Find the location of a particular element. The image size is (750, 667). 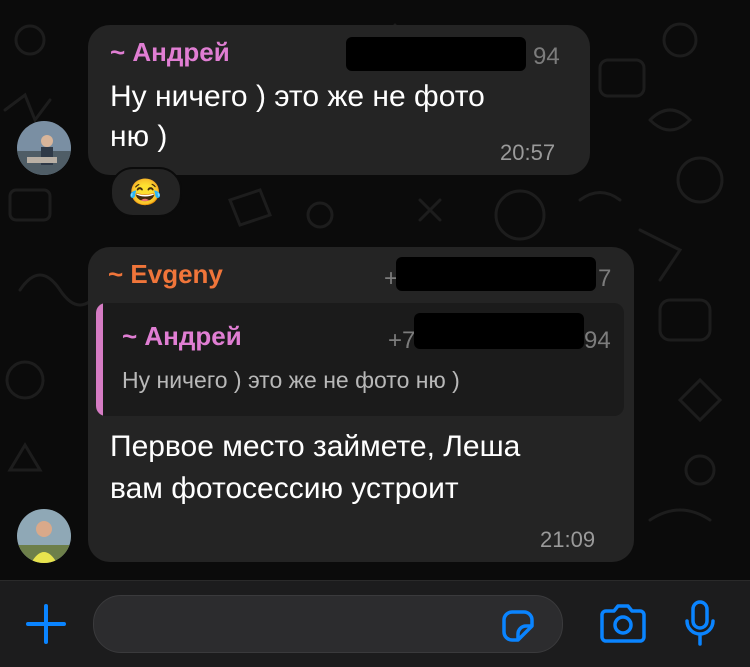

camera-icon is located at coordinates (623, 623).